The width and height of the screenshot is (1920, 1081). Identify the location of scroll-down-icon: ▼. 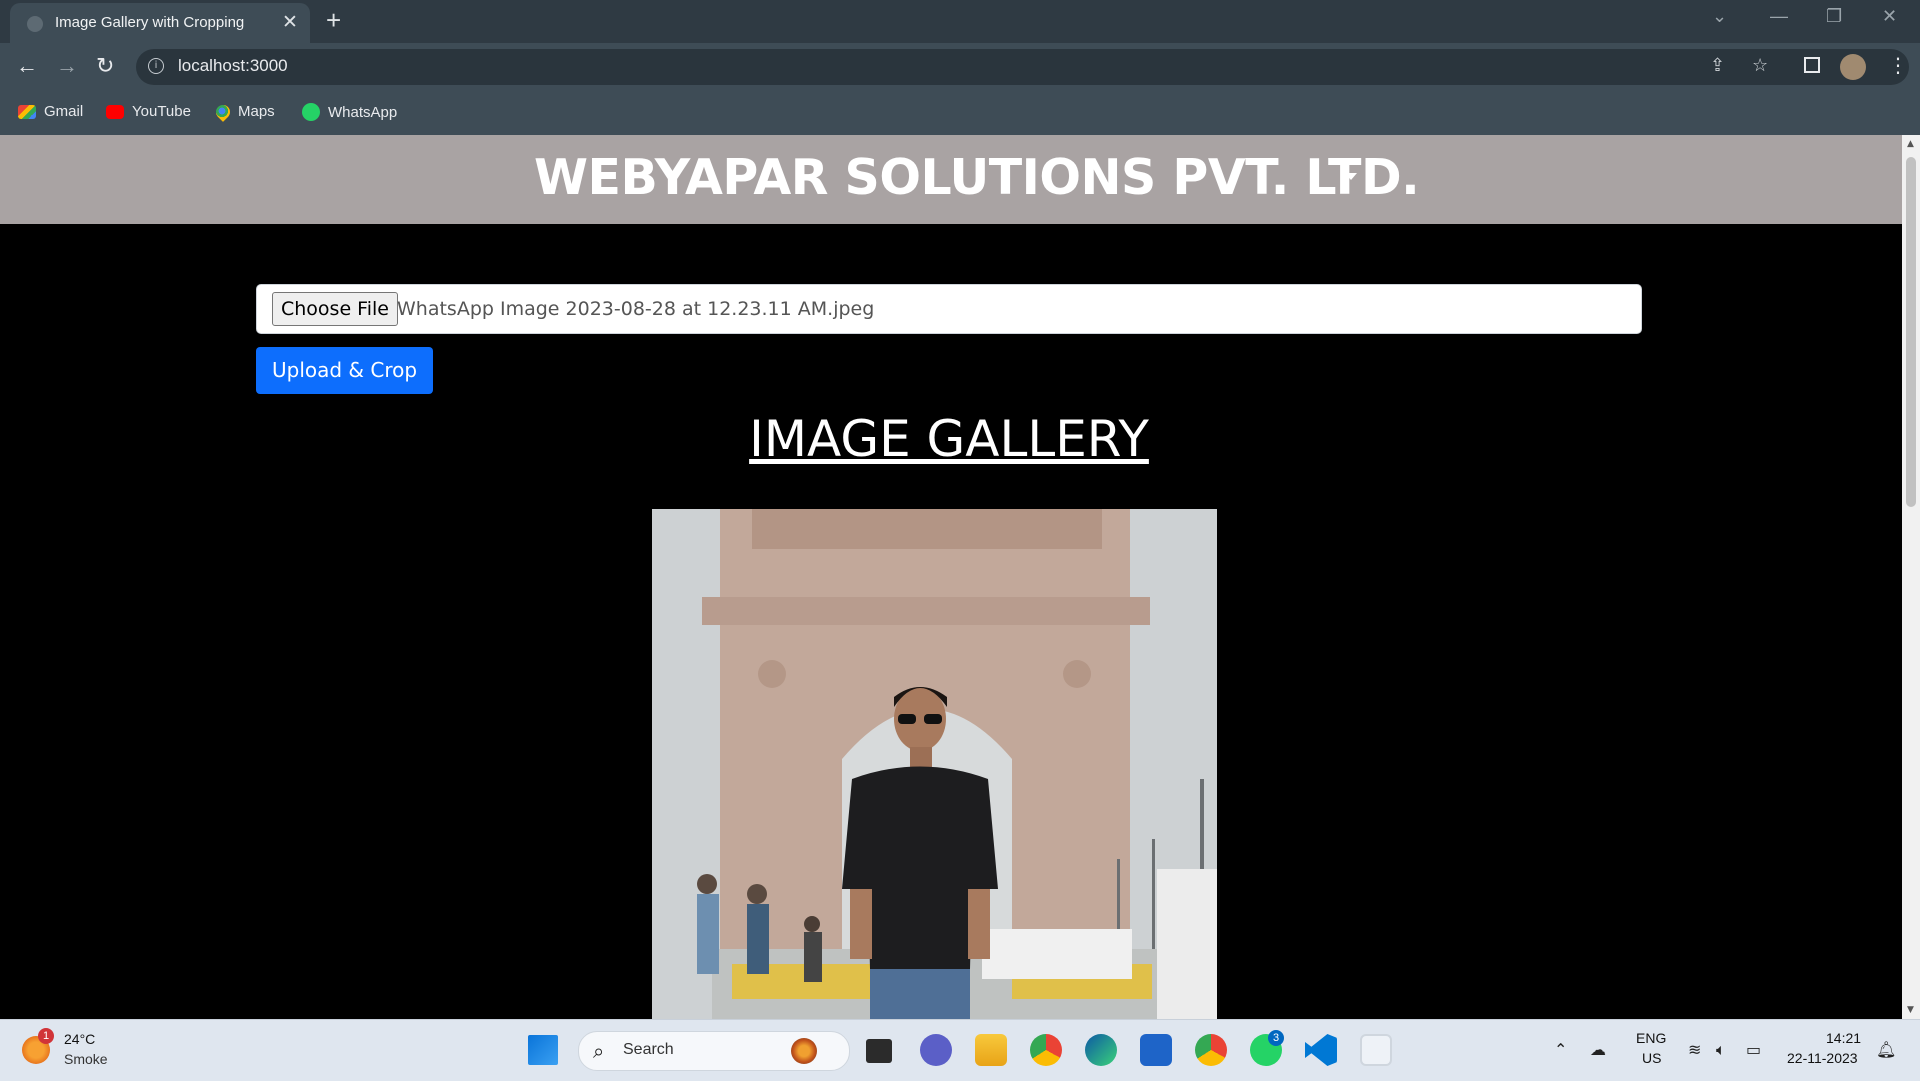
(1910, 1010).